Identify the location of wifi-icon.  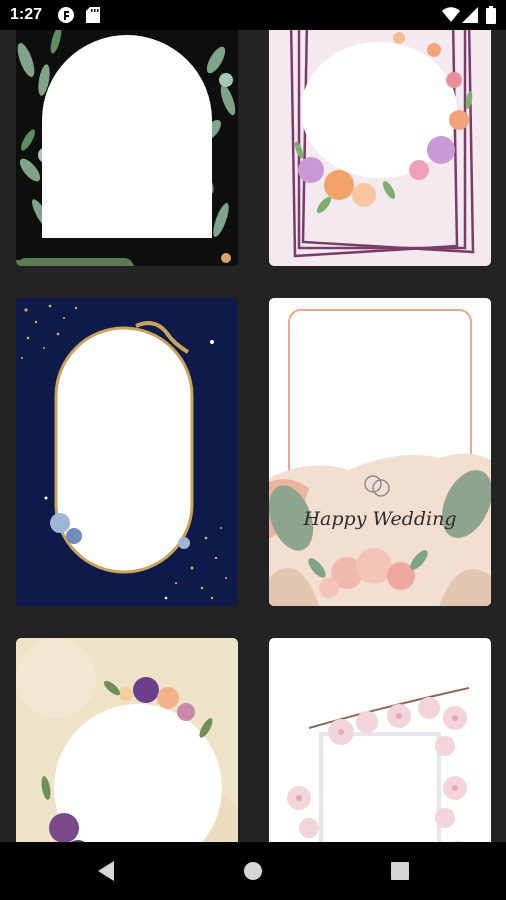
(451, 17).